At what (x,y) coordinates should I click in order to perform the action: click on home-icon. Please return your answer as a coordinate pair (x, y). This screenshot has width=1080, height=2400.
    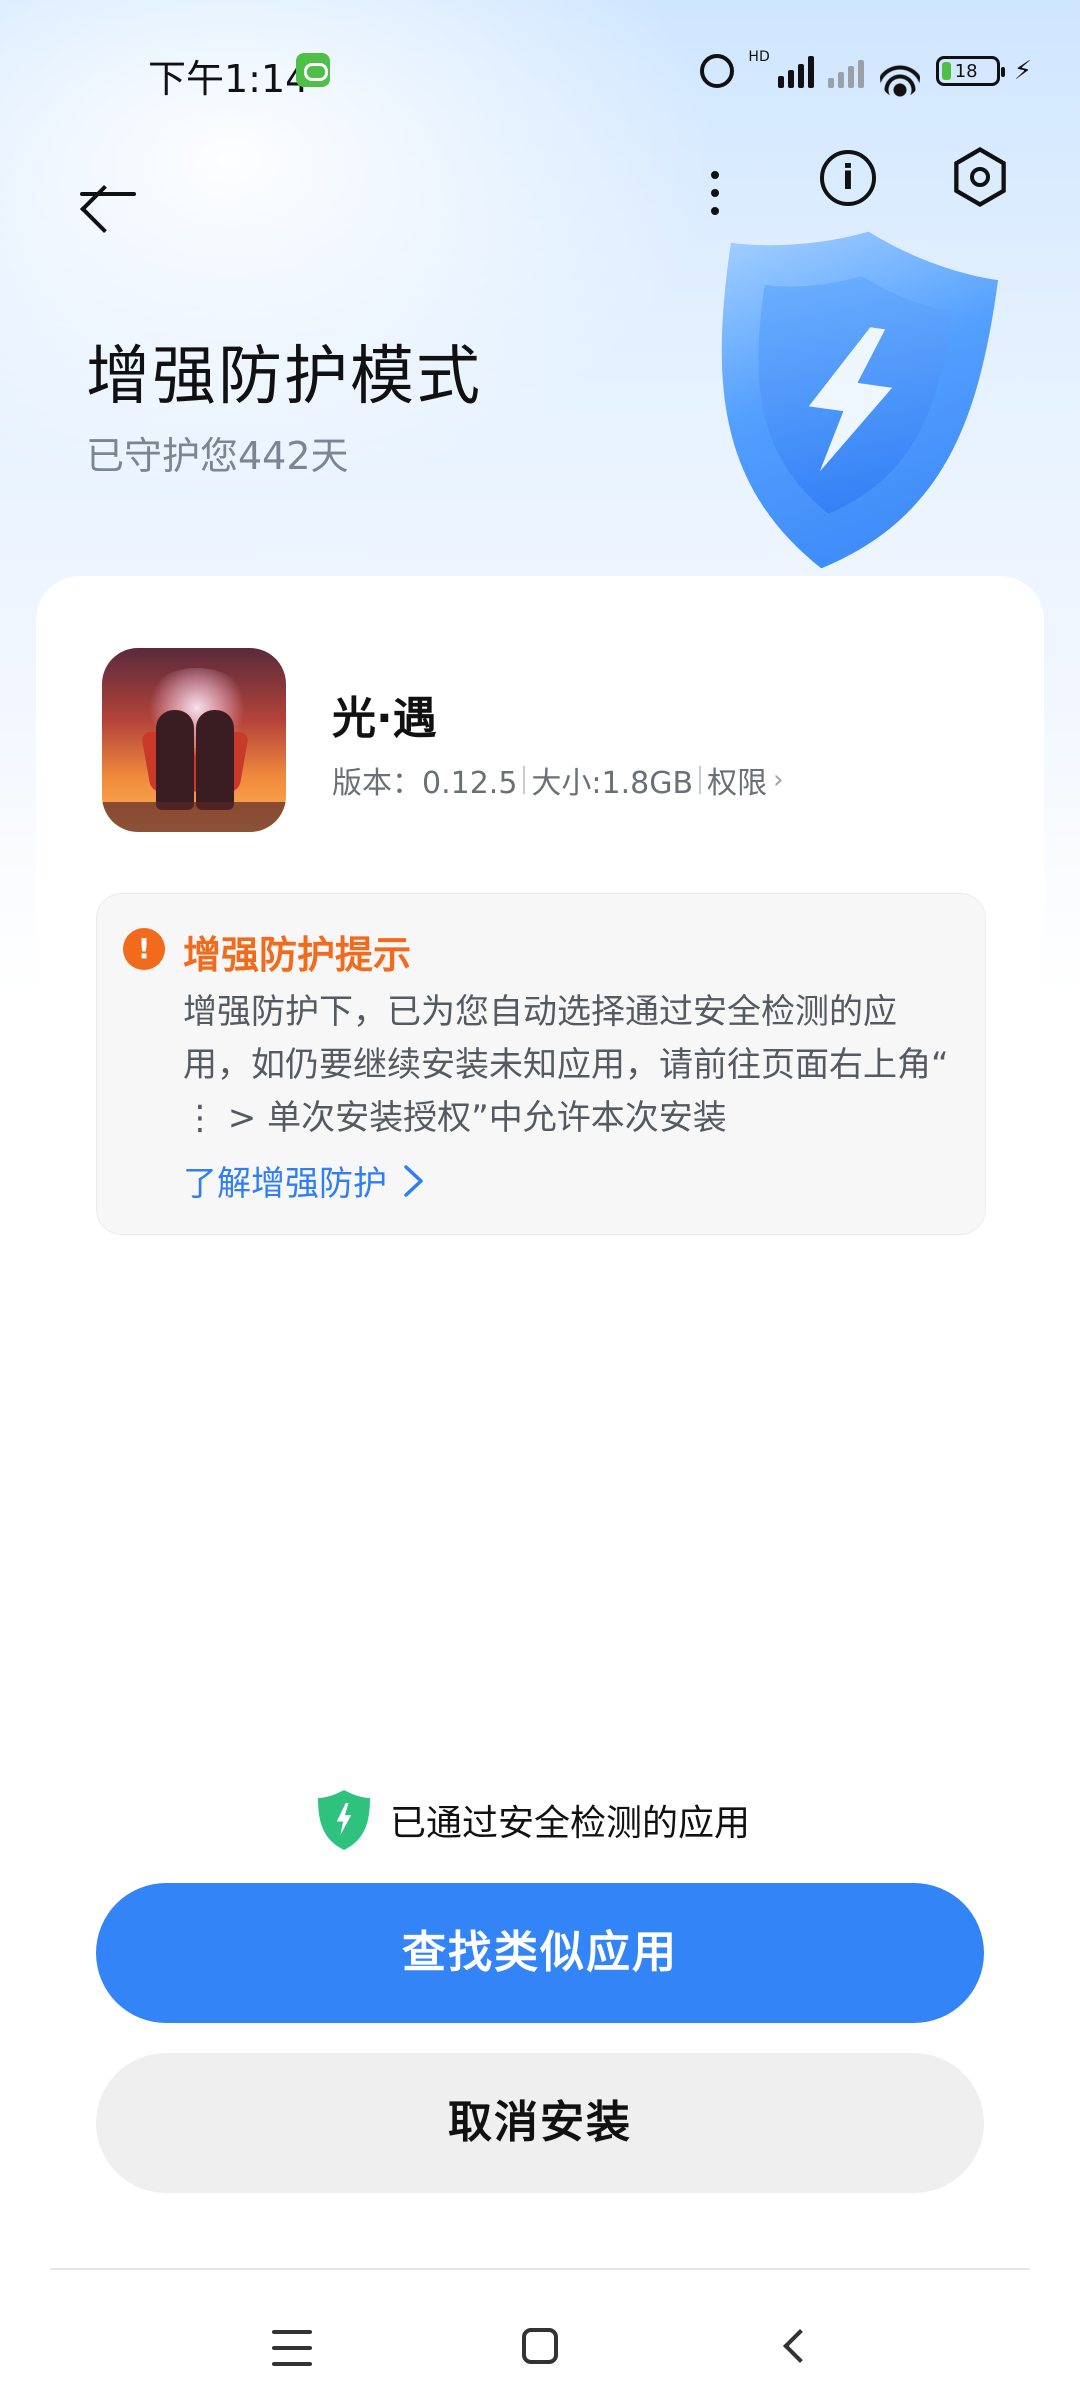
    Looking at the image, I should click on (540, 2346).